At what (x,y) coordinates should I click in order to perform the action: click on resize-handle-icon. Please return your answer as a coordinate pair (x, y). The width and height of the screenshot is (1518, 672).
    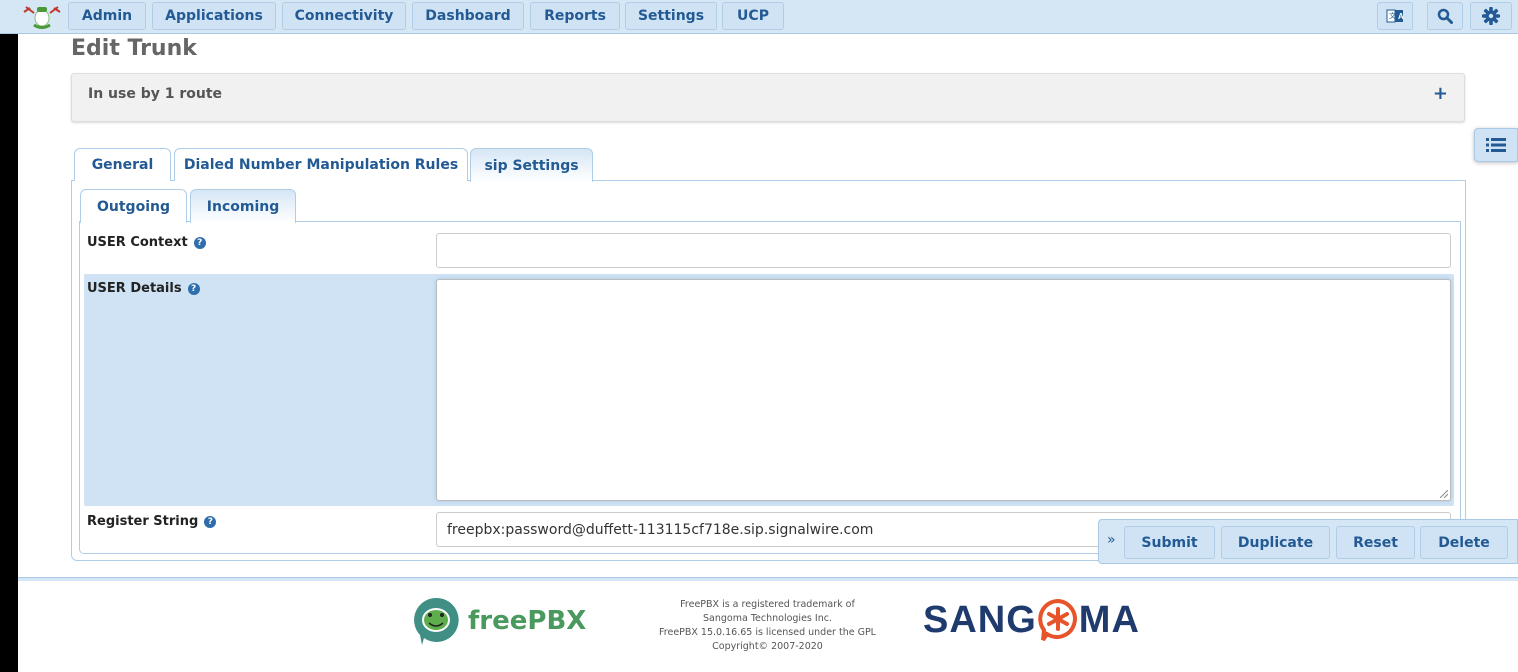
    Looking at the image, I should click on (1444, 494).